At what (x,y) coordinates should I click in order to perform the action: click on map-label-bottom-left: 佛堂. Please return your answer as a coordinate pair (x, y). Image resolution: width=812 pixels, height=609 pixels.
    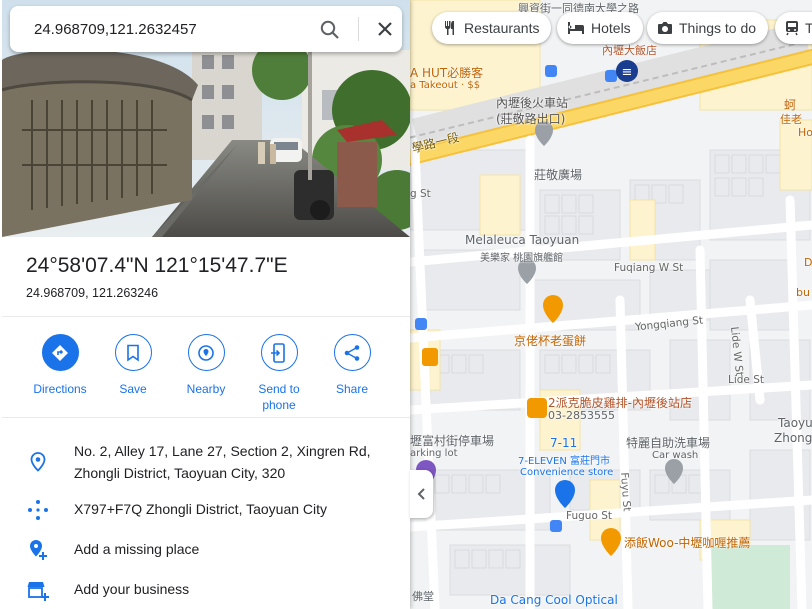
    Looking at the image, I should click on (423, 596).